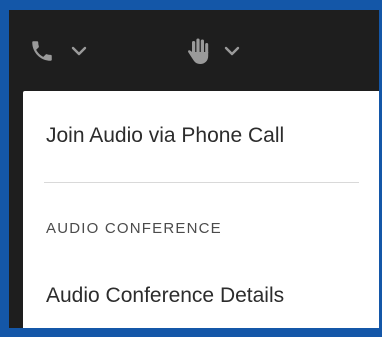 Image resolution: width=382 pixels, height=337 pixels. Describe the element at coordinates (134, 228) in the screenshot. I see `audio-conference-section-header: AUDIO CONFERENCE` at that location.